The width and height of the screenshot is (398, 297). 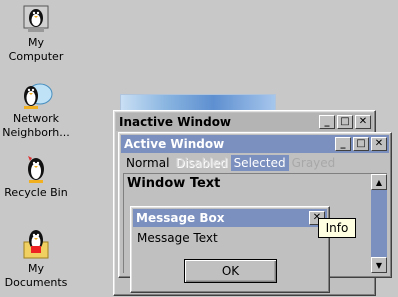 I want to click on recycle-penguin-icon, so click(x=36, y=169).